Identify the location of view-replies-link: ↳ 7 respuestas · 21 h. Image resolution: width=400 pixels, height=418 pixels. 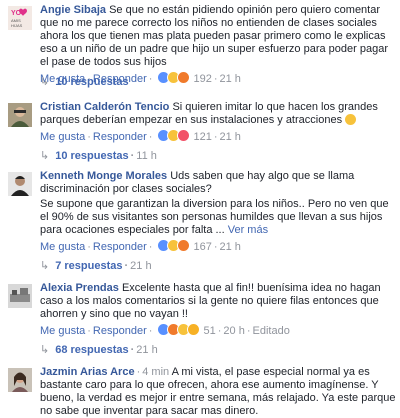
(96, 266).